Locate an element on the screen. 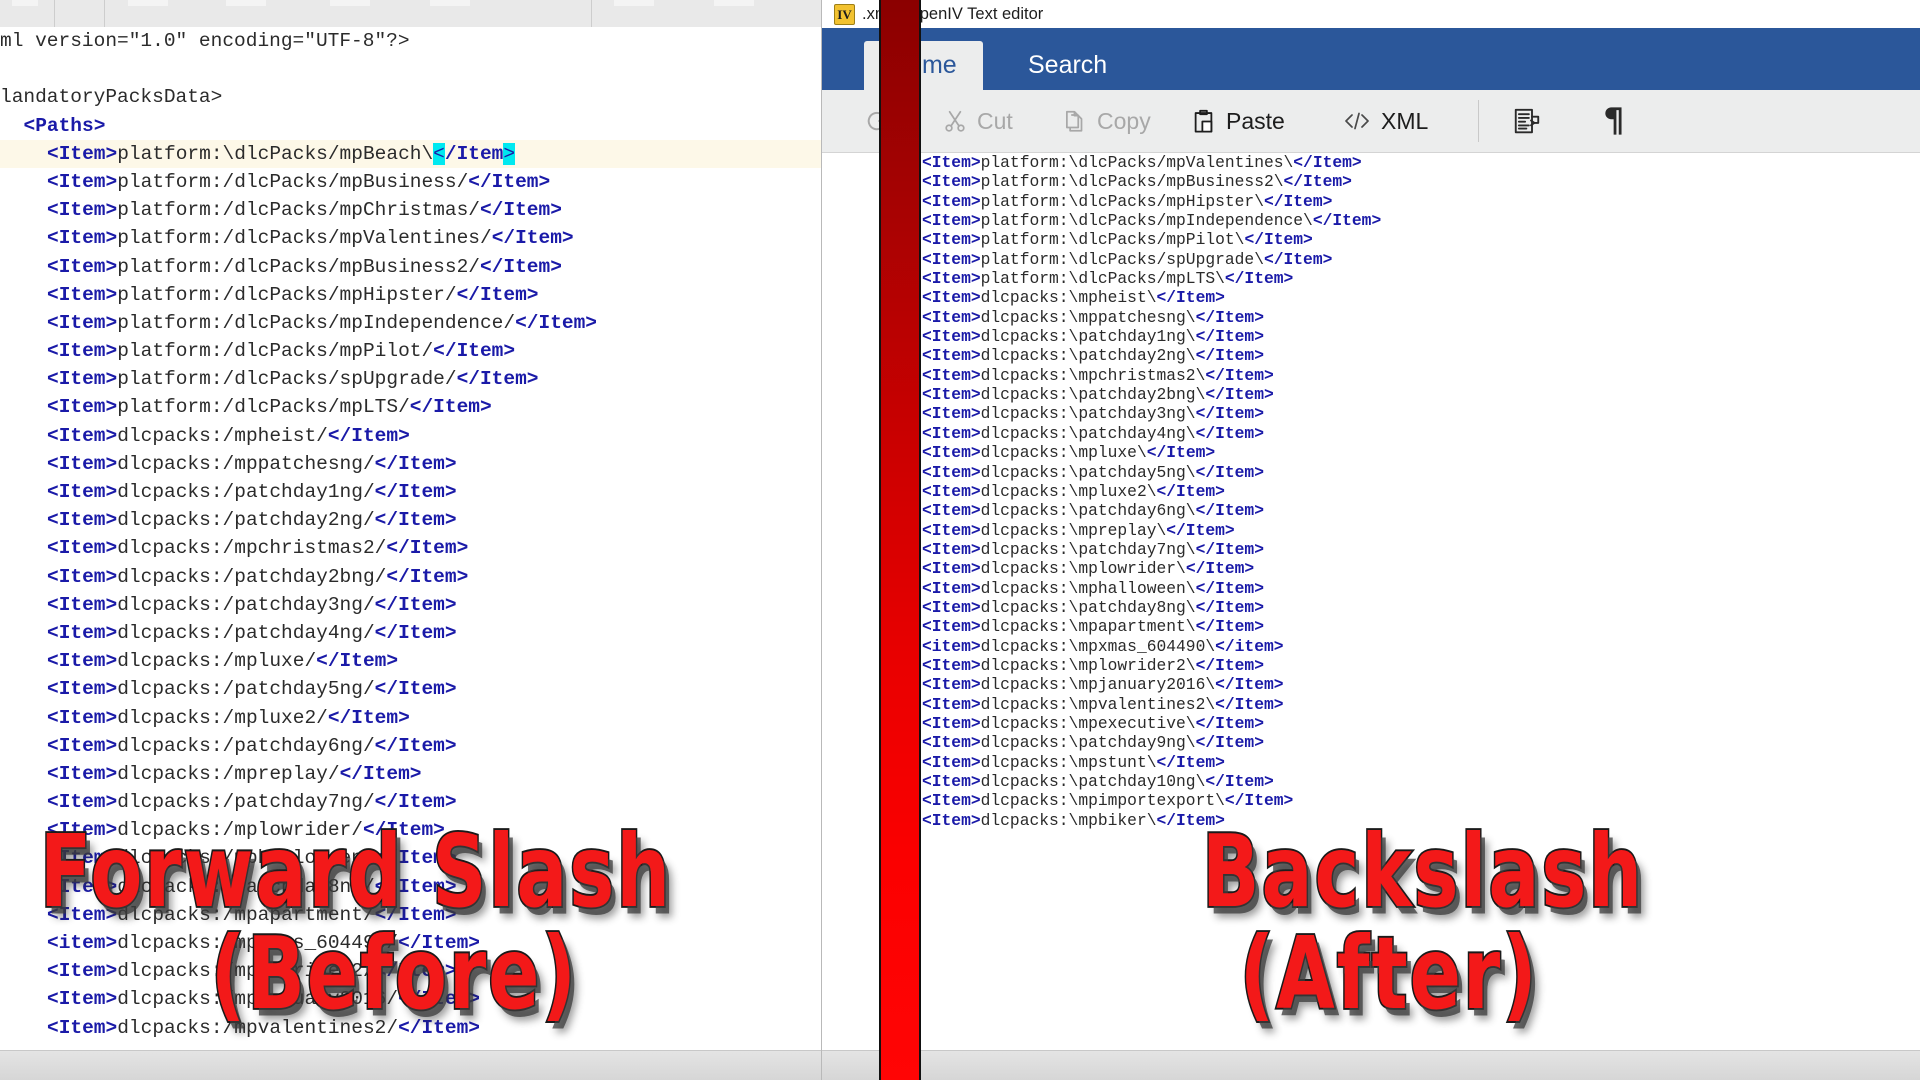 The height and width of the screenshot is (1080, 1920). code-line: <Item>dlcpacks:\mppatchesng\</Item> is located at coordinates (1371, 317).